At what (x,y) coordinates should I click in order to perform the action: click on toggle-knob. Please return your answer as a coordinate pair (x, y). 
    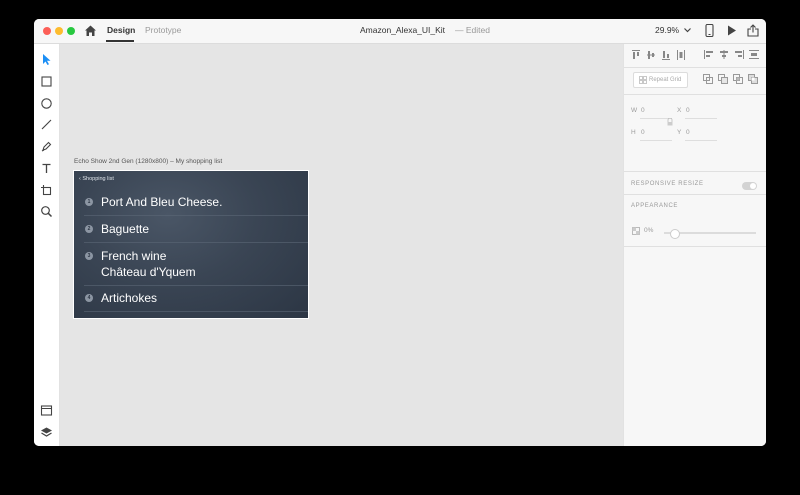
    Looking at the image, I should click on (753, 186).